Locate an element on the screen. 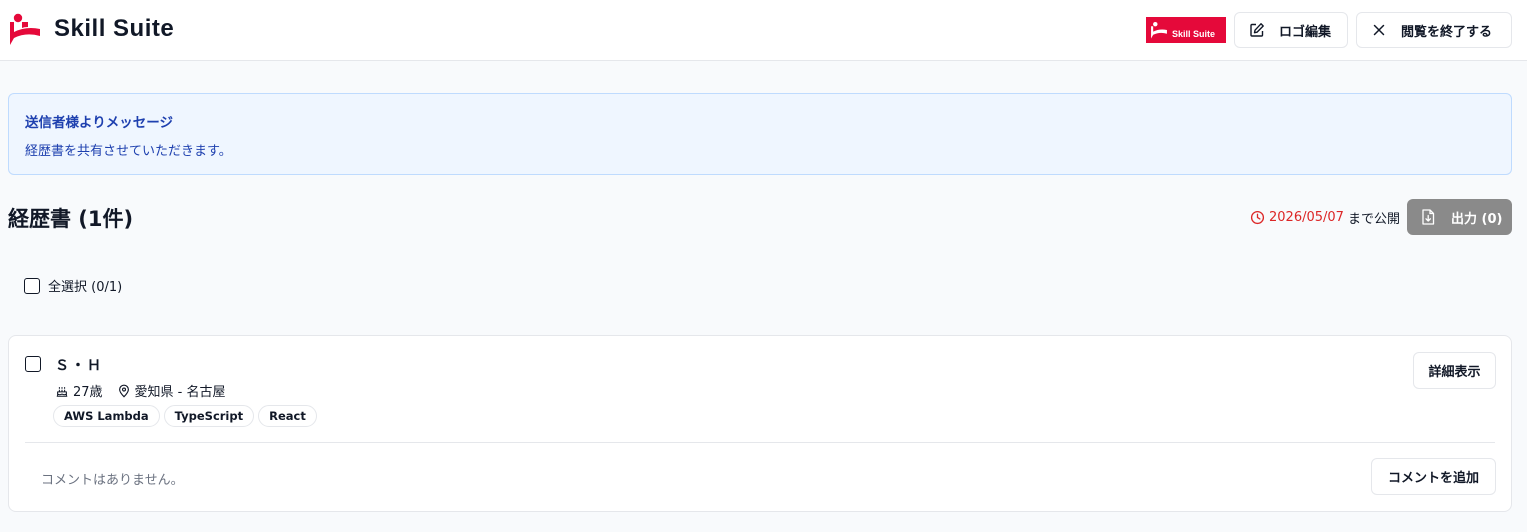 This screenshot has width=1527, height=532. expiry-info: 2026/05/07 まで公開 is located at coordinates (1325, 217).